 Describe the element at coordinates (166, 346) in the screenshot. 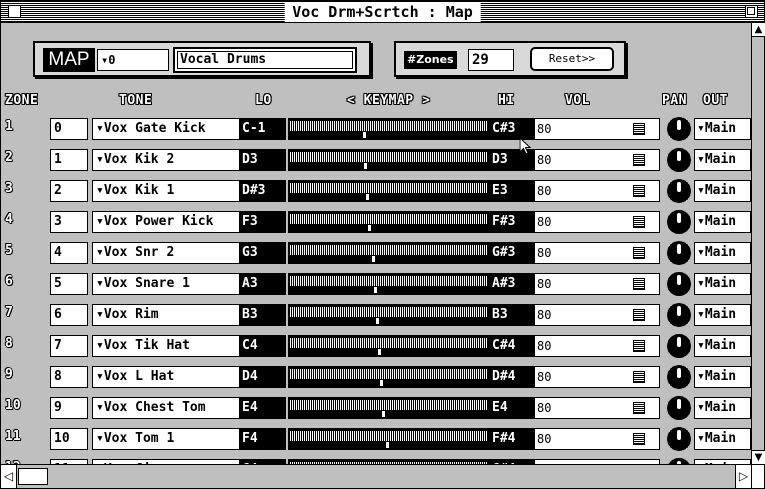

I see `tone-select: ▾Vox Tik Hat` at that location.